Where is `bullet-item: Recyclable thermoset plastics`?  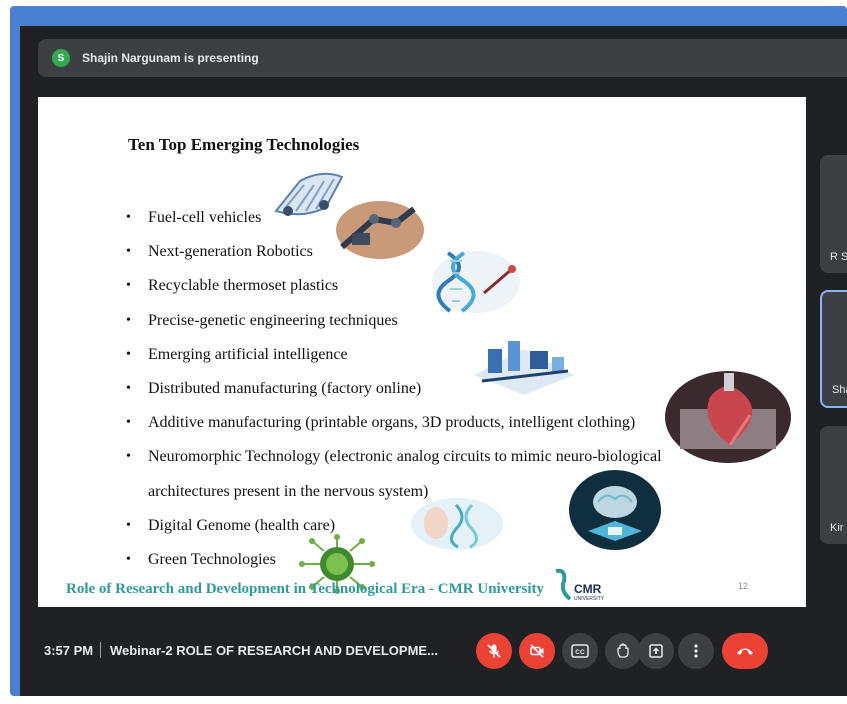 bullet-item: Recyclable thermoset plastics is located at coordinates (394, 286).